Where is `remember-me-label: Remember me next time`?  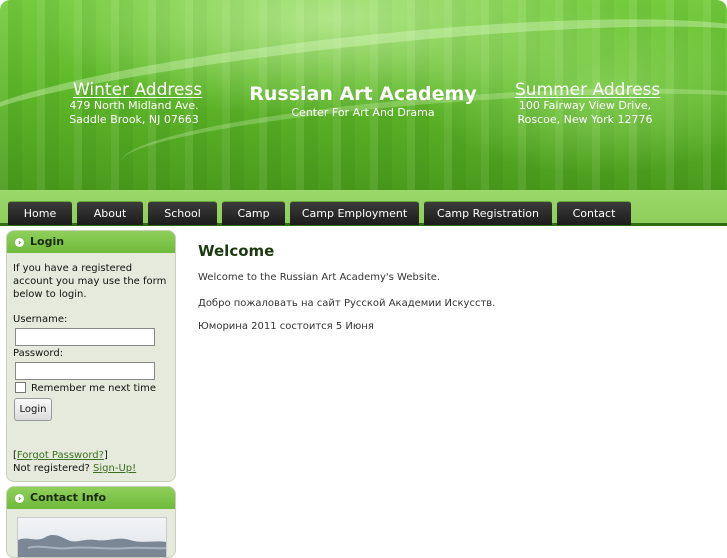 remember-me-label: Remember me next time is located at coordinates (94, 388).